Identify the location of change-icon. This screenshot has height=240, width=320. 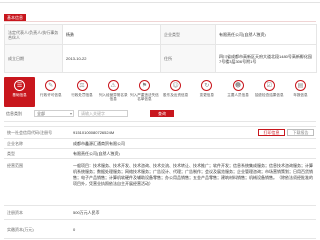
(207, 85).